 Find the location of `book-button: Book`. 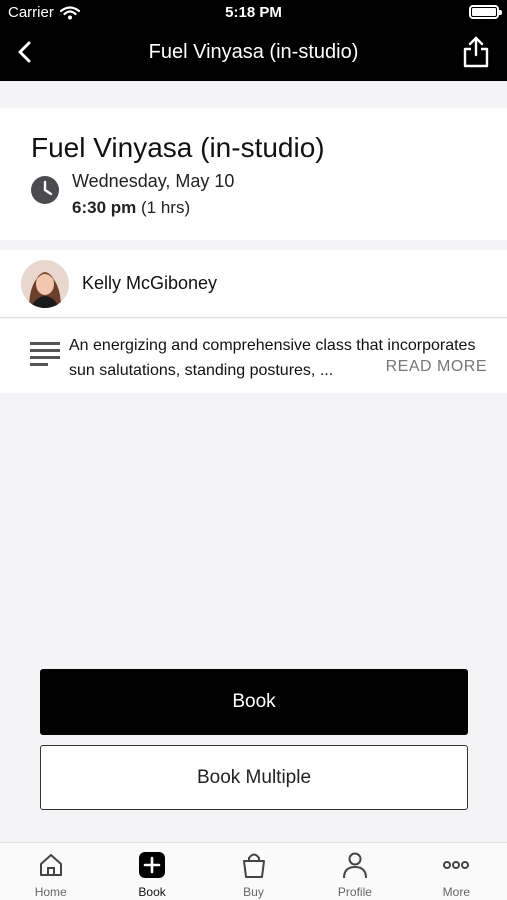

book-button: Book is located at coordinates (254, 702).